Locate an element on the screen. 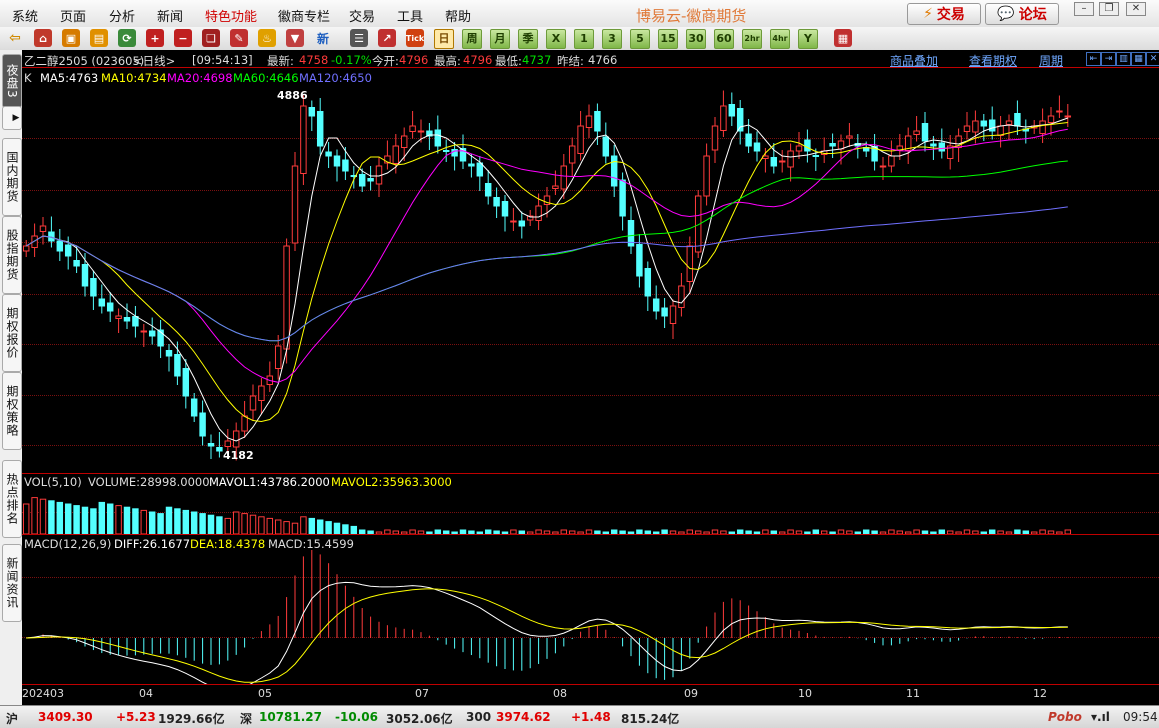 The height and width of the screenshot is (728, 1159). panel-close-icon: ✕ is located at coordinates (1152, 59).